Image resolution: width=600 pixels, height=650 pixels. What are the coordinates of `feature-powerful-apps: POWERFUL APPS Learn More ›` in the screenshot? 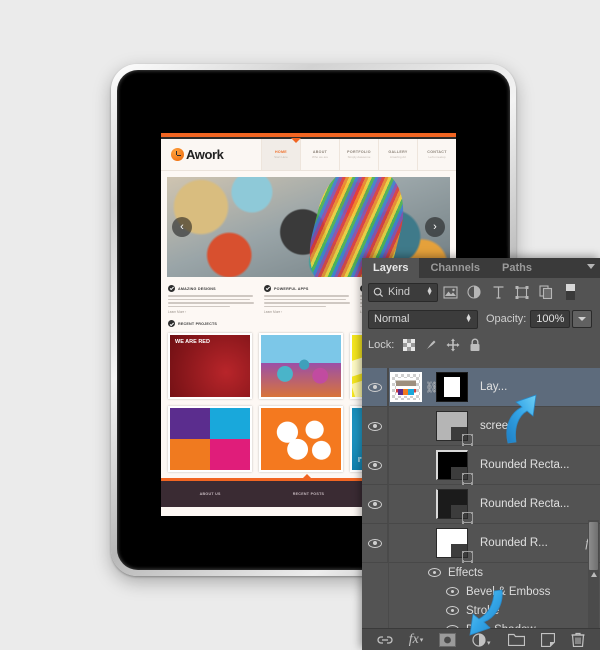 It's located at (308, 299).